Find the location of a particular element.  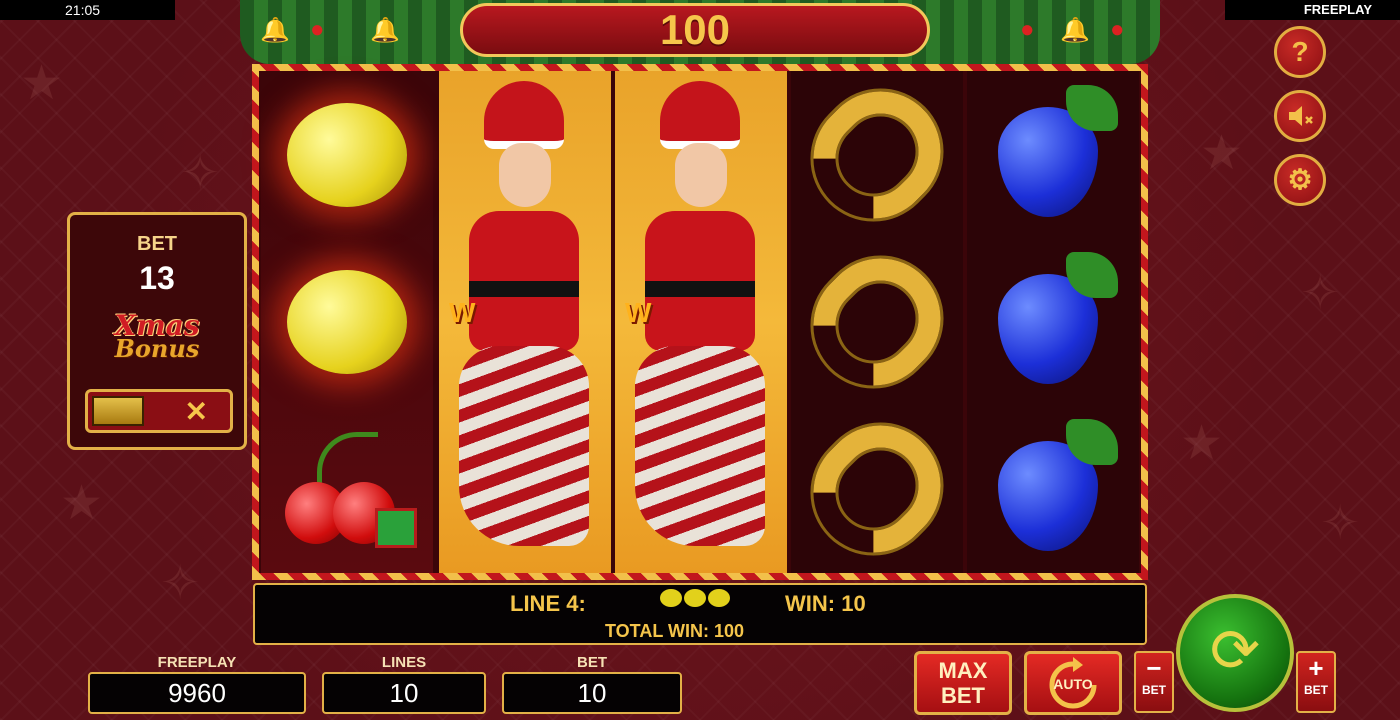

reel-3: W is located at coordinates (701, 322).